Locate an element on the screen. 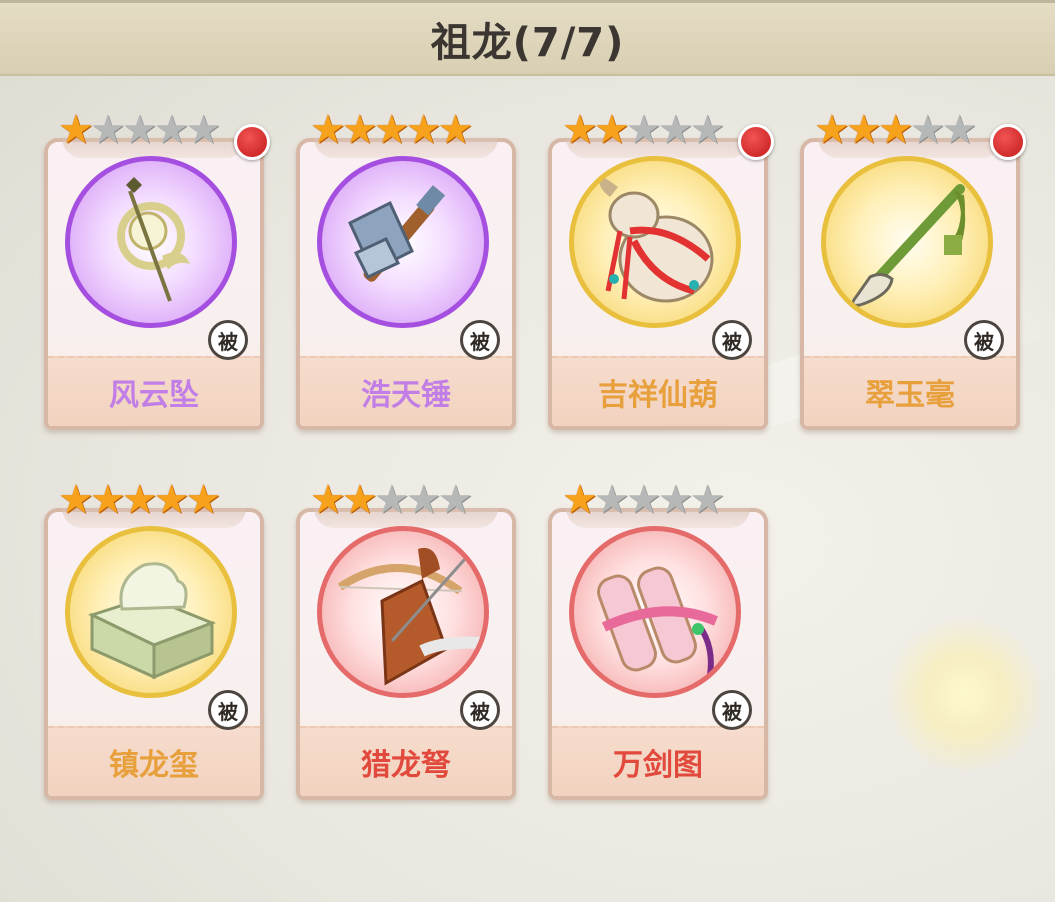  background-glow is located at coordinates (965, 695).